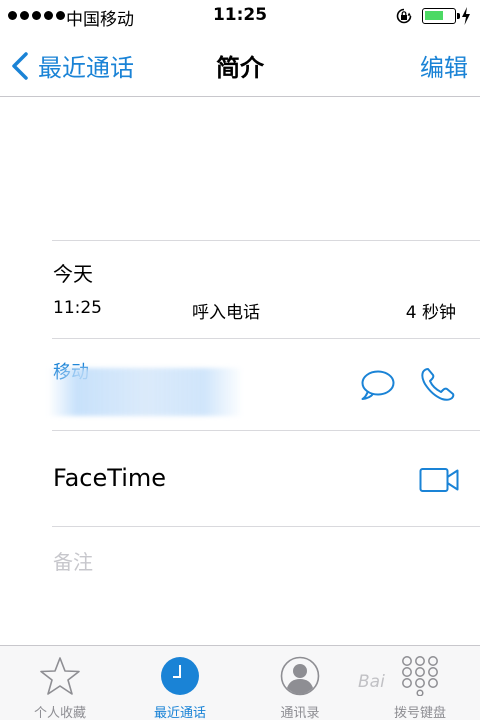 The image size is (480, 720). I want to click on tab-label: 个人收藏, so click(59, 713).